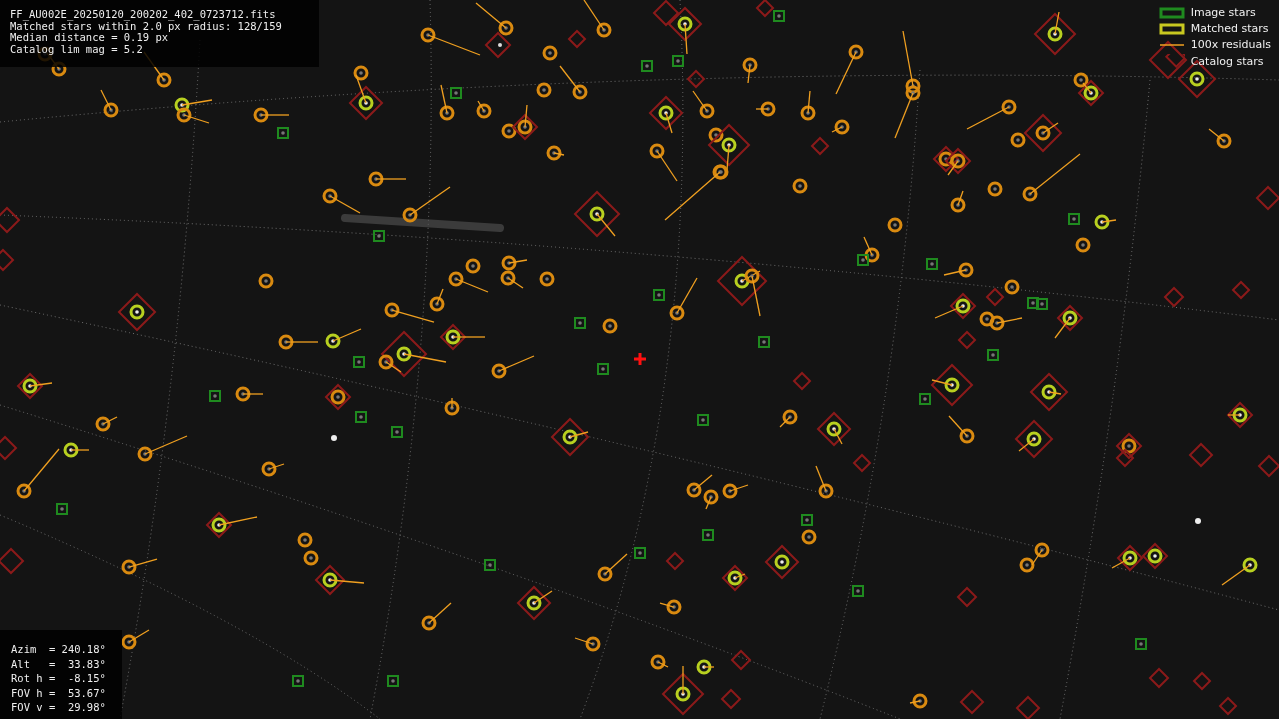 The image size is (1279, 719). I want to click on pointing-text: FOV v = 29.98°, so click(58, 707).